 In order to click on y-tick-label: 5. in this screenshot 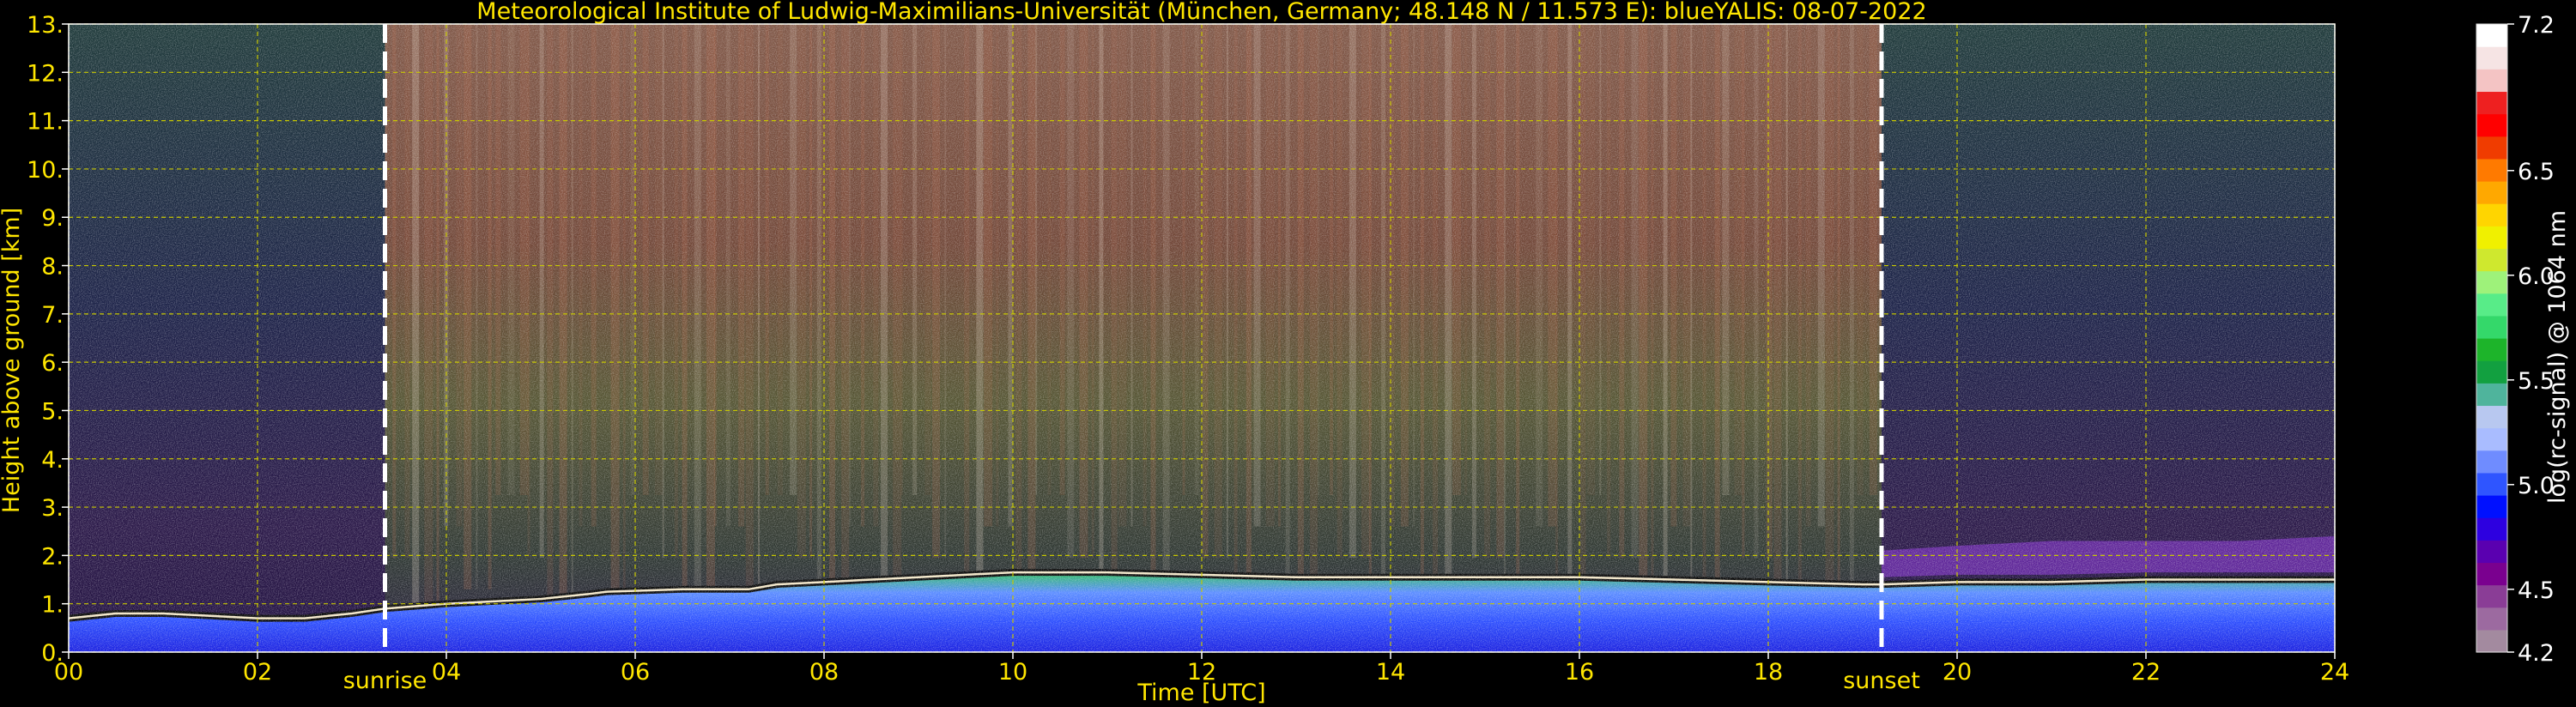, I will do `click(52, 411)`.